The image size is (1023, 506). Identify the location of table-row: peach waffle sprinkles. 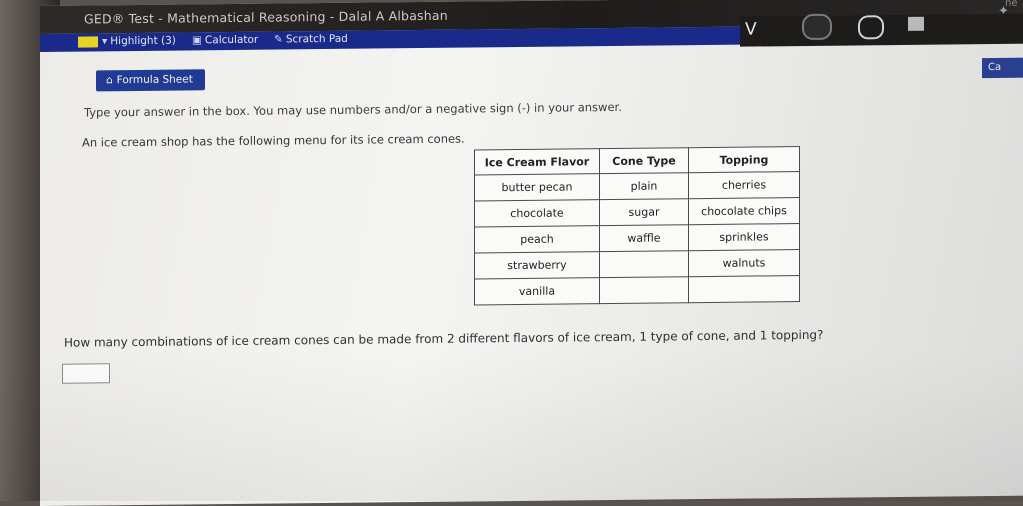
(637, 238).